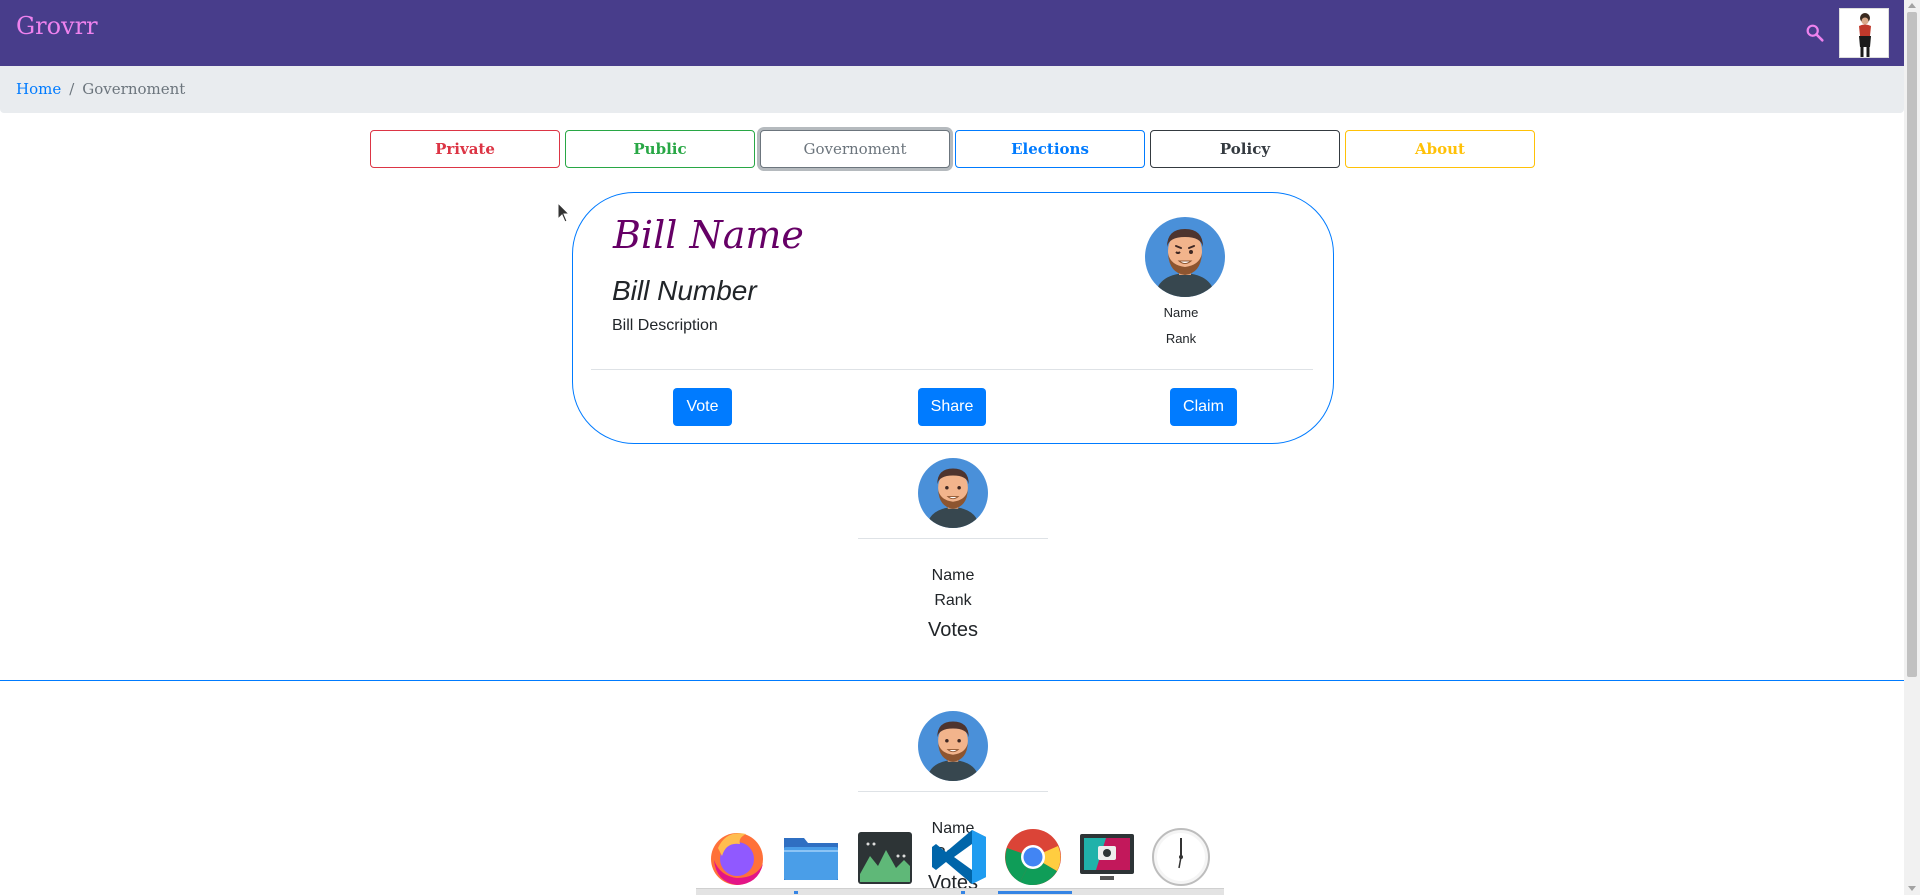  What do you see at coordinates (952, 369) in the screenshot?
I see `card-divider` at bounding box center [952, 369].